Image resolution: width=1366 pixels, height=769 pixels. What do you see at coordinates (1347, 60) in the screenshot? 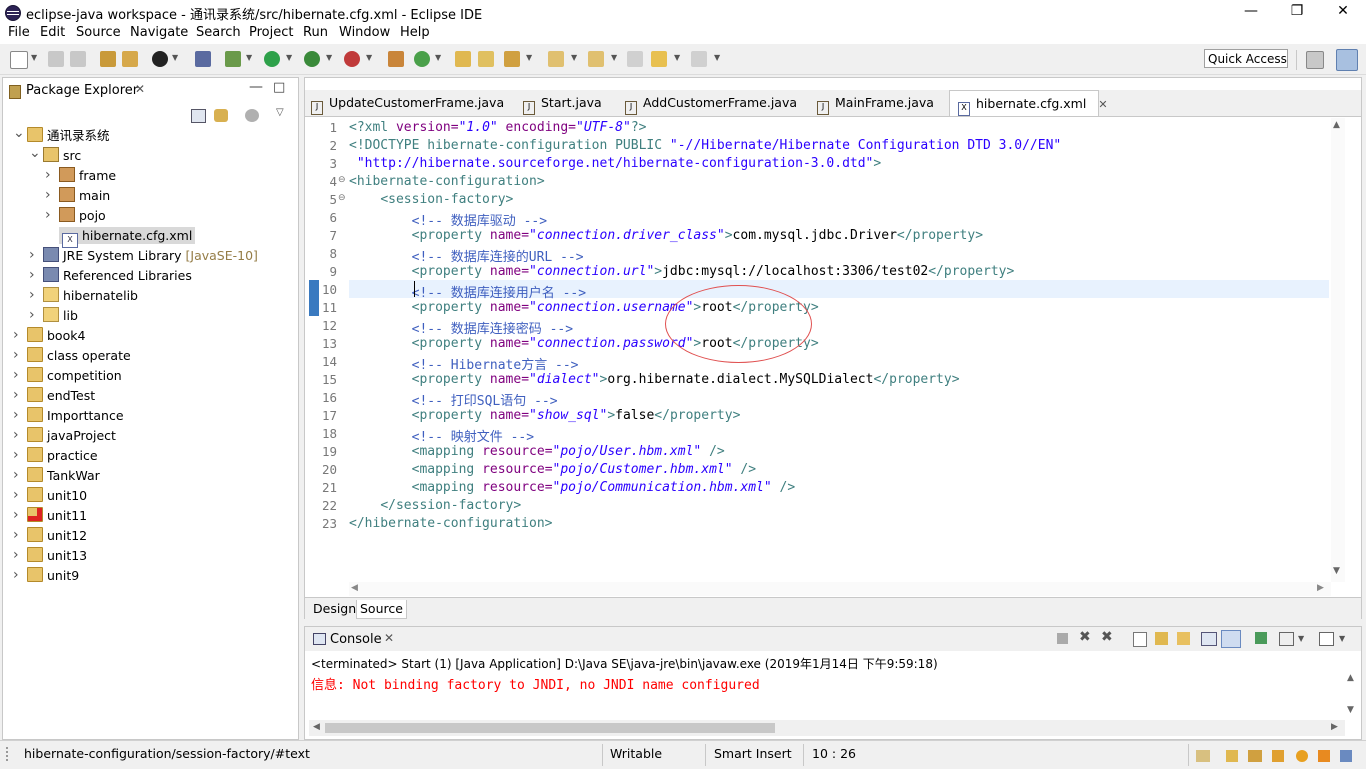
I see `java-perspective-icon` at bounding box center [1347, 60].